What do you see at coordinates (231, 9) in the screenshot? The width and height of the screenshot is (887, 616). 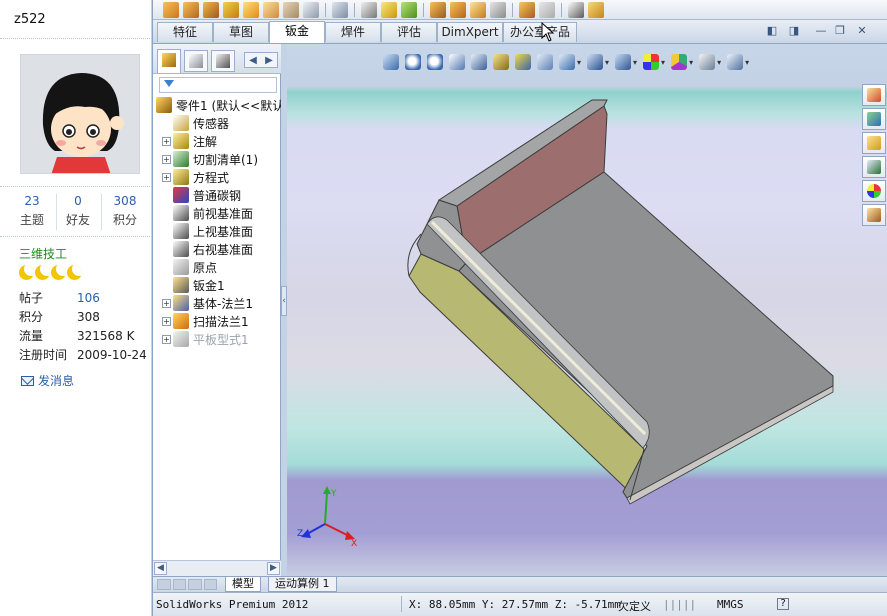 I see `lofted-boss-icon` at bounding box center [231, 9].